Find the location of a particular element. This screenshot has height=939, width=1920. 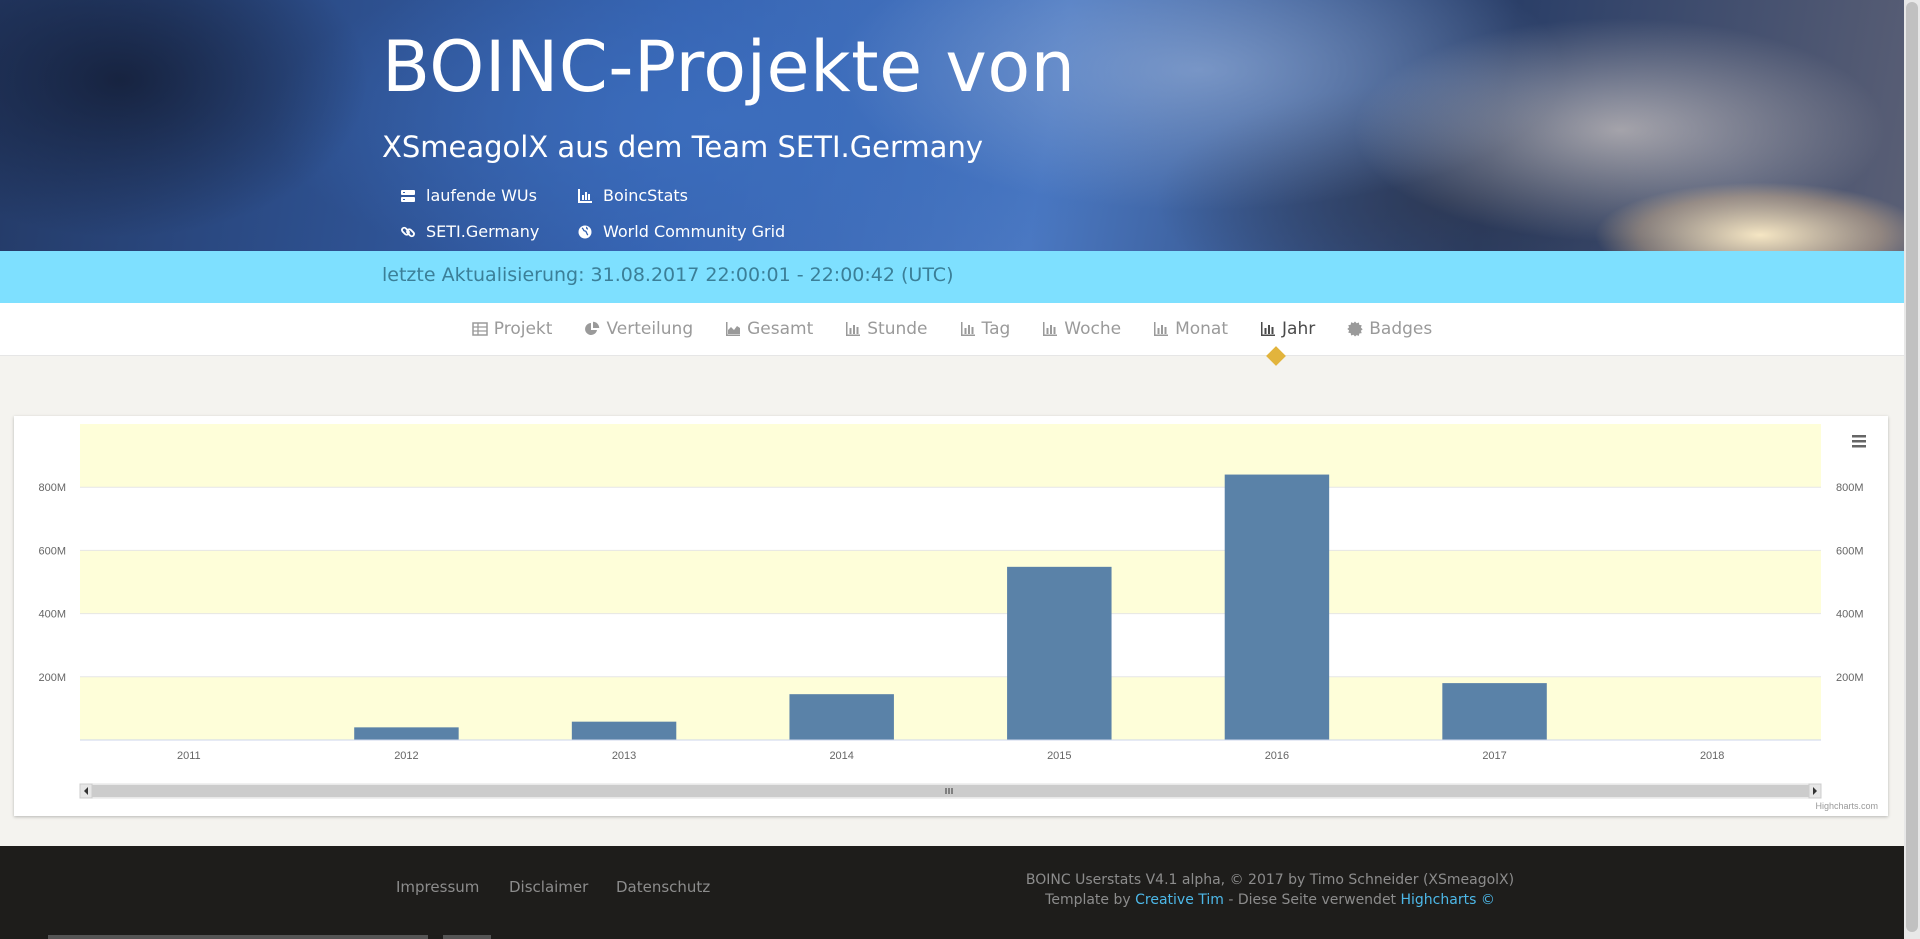

link-world-community-grid-label: World Community Grid is located at coordinates (694, 231).